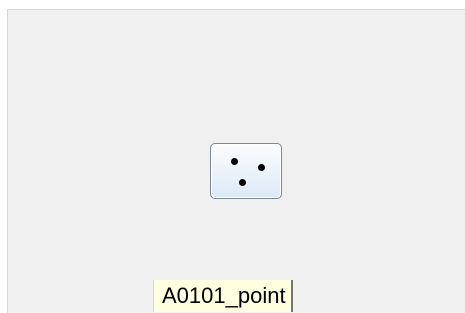 This screenshot has width=465, height=313. I want to click on dice-button, so click(246, 171).